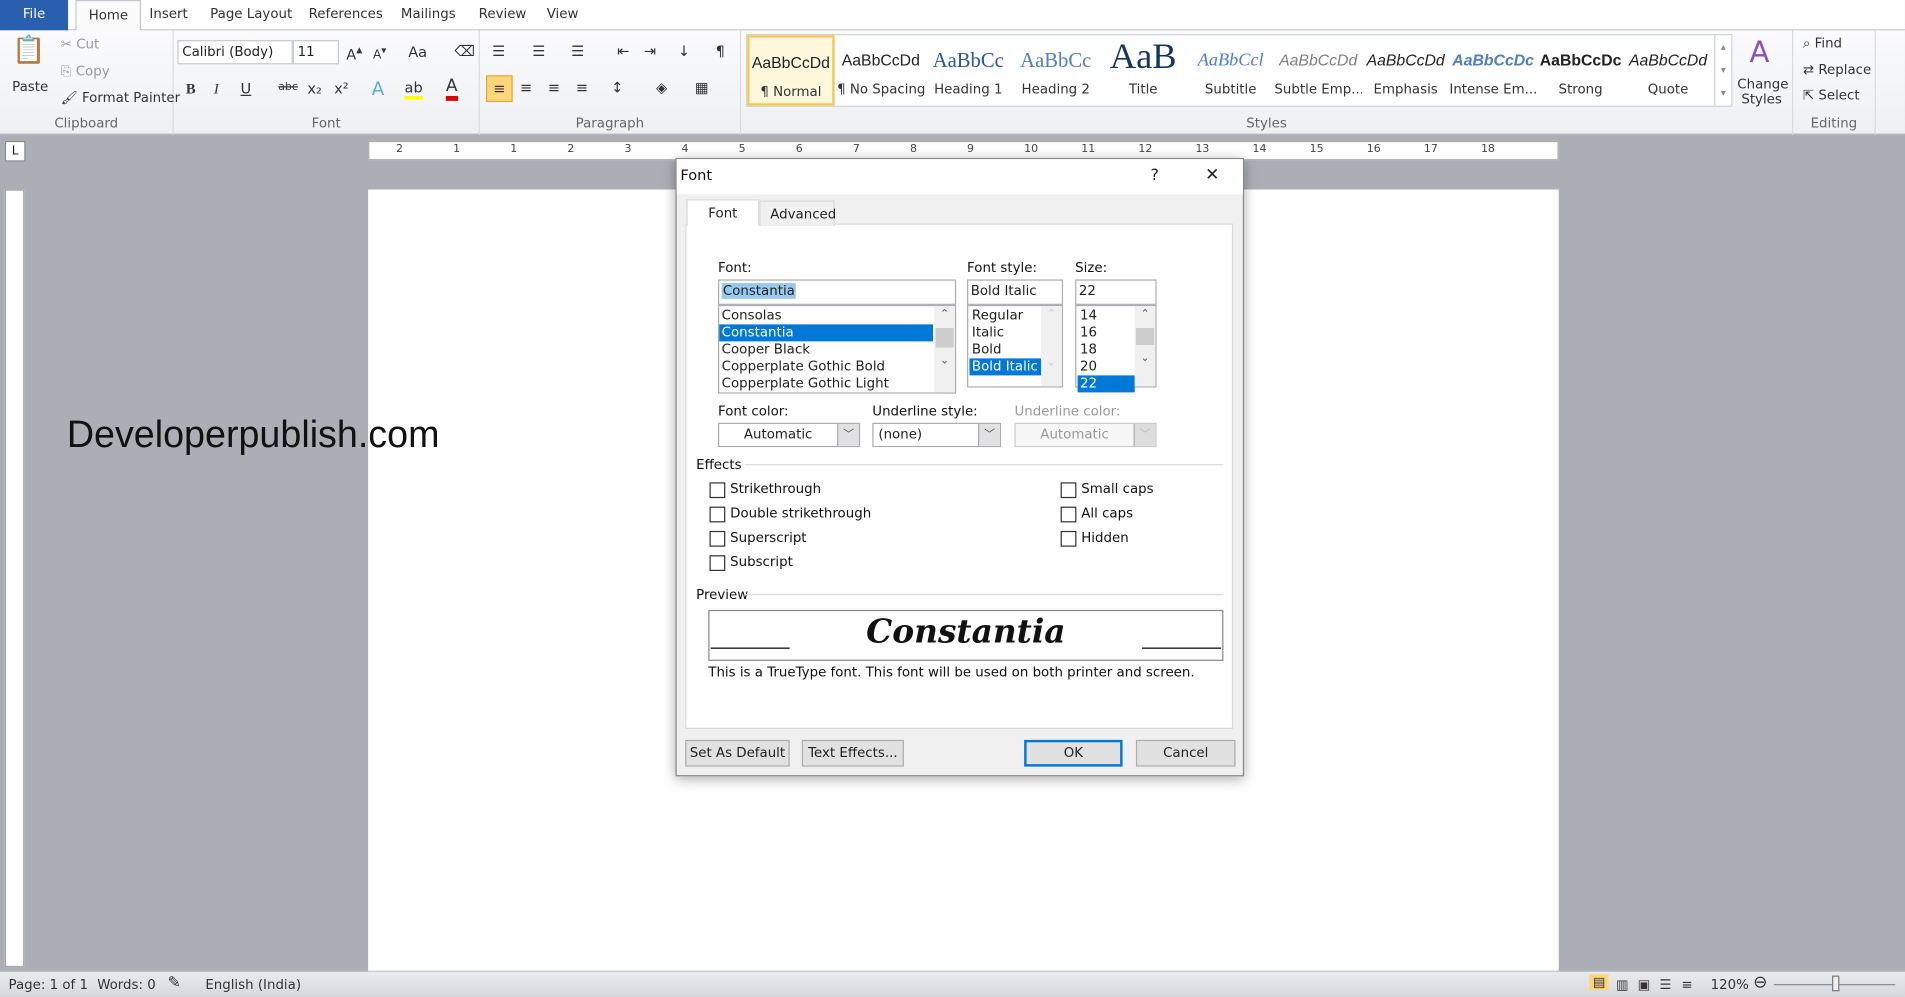 The height and width of the screenshot is (997, 1905). What do you see at coordinates (1005, 349) in the screenshot?
I see `style-list-item: Bold` at bounding box center [1005, 349].